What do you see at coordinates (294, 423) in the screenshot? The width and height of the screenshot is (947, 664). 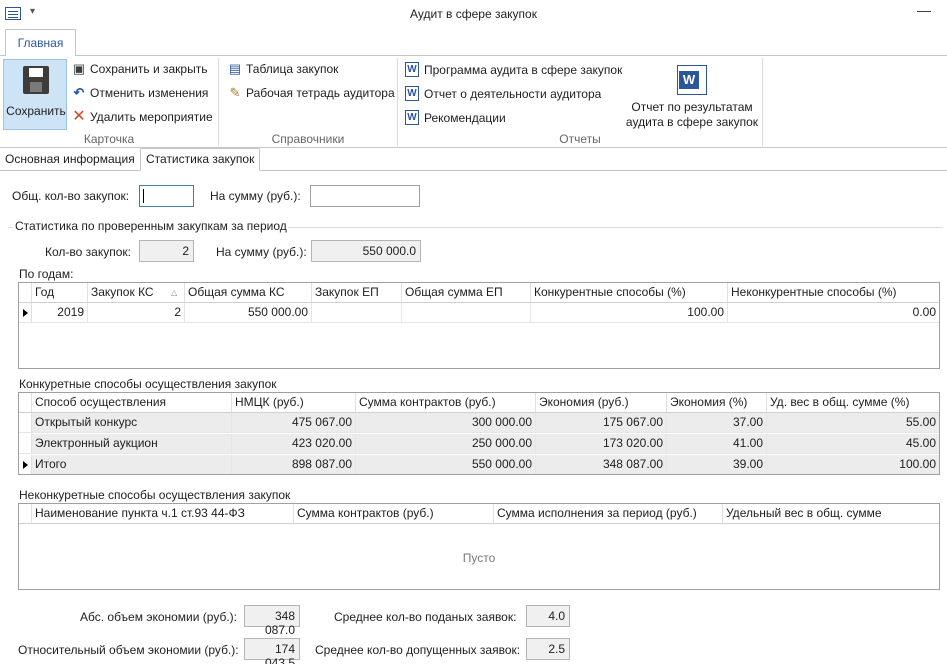 I see `cell-nmck: 475 067.00` at bounding box center [294, 423].